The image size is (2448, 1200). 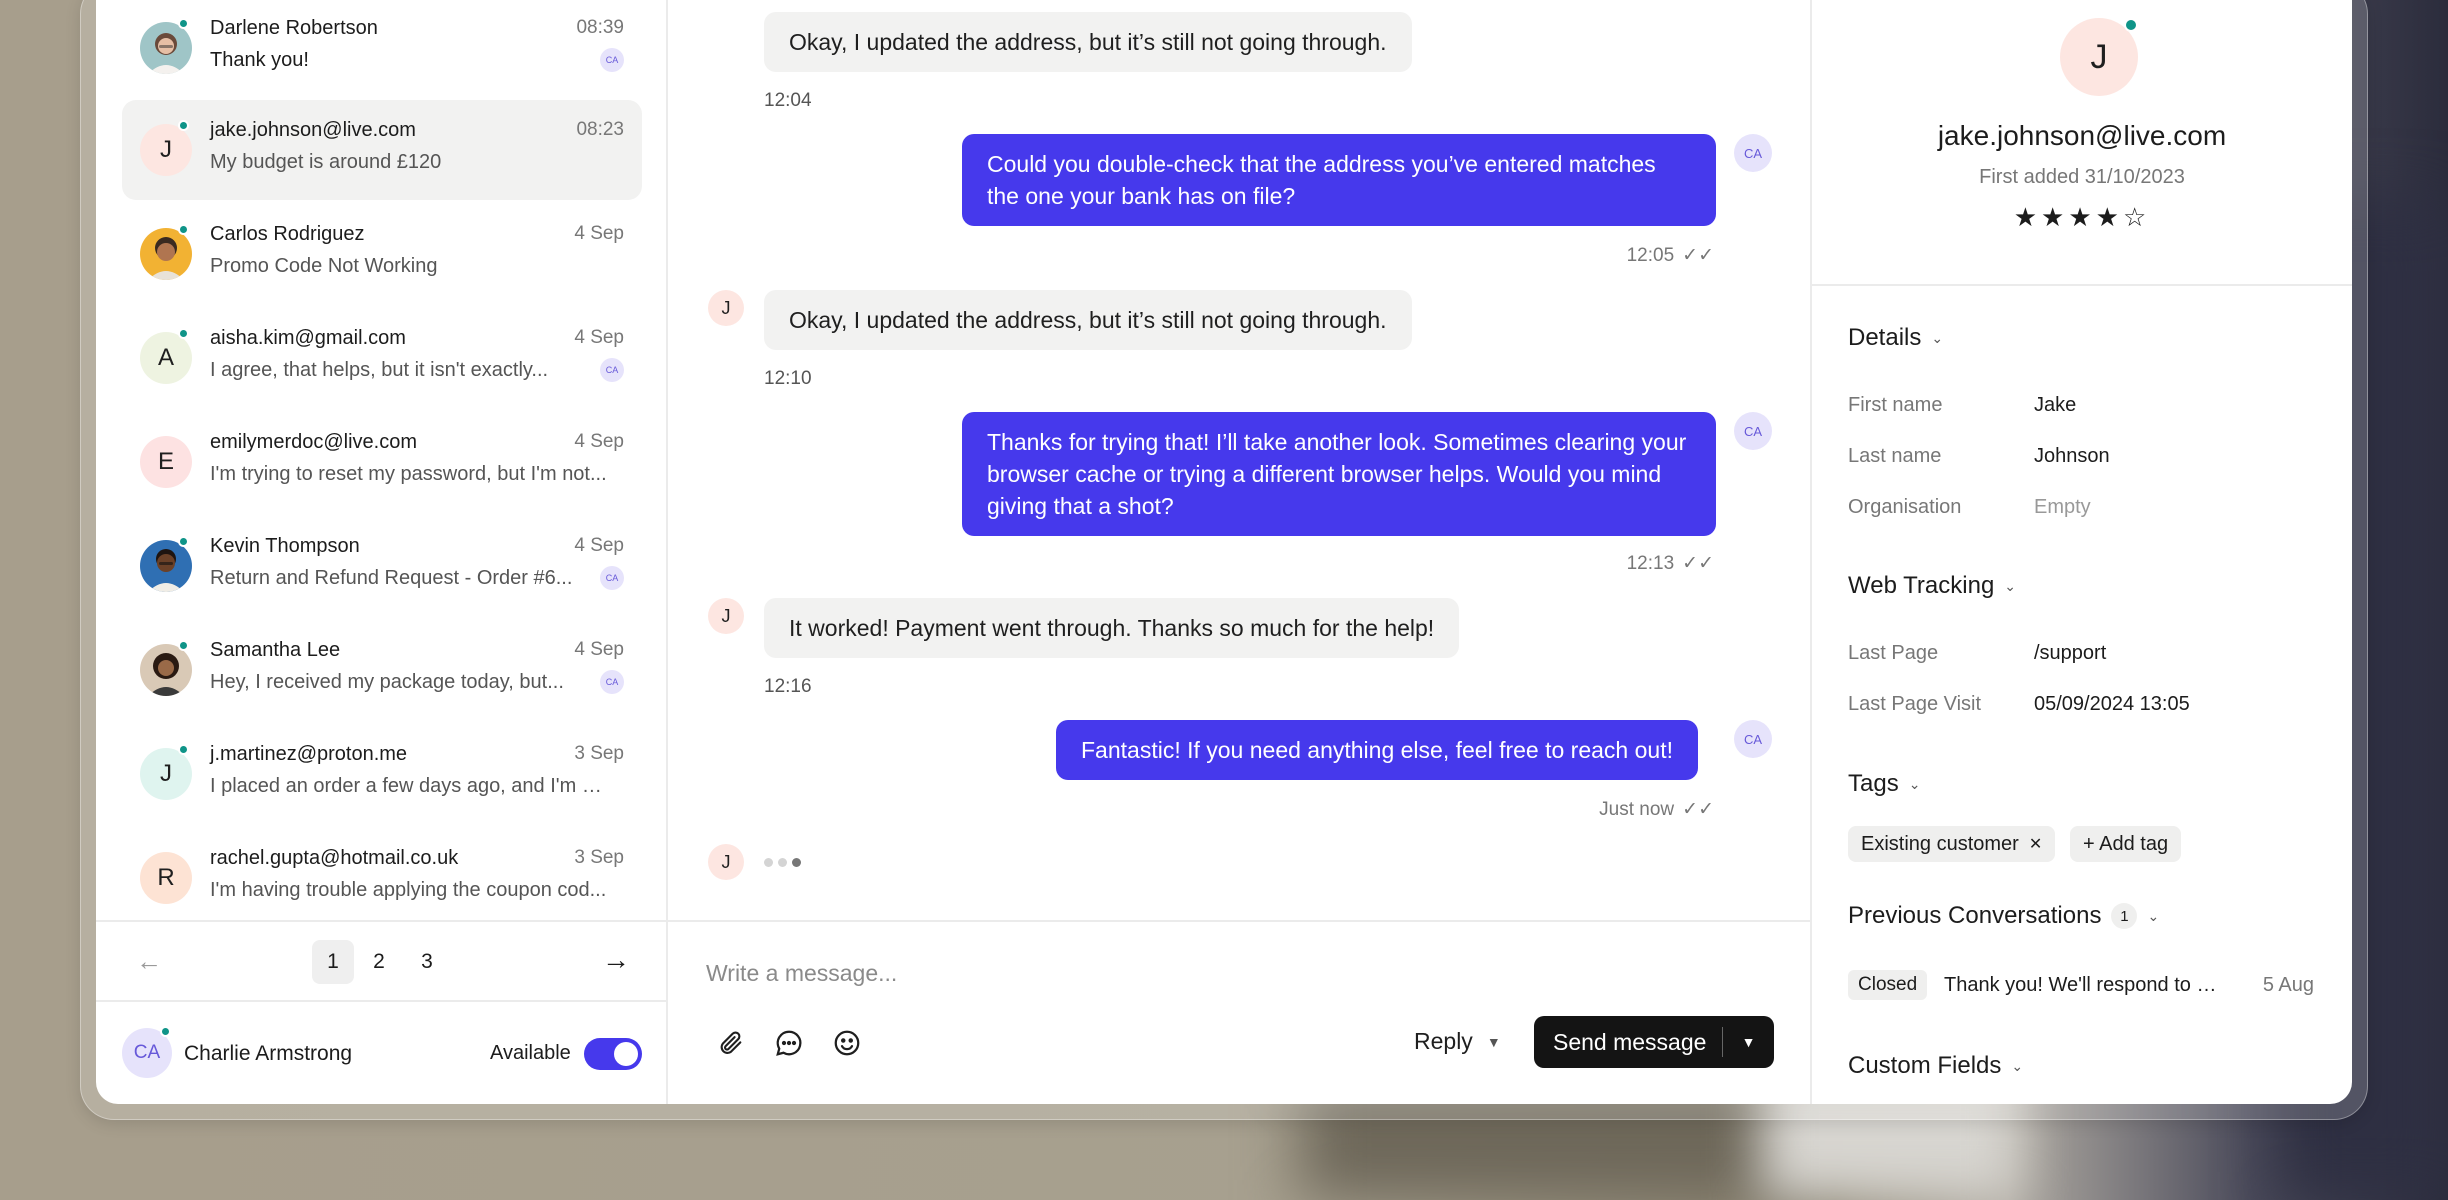 I want to click on caret-down-icon: ▼, so click(x=1748, y=1042).